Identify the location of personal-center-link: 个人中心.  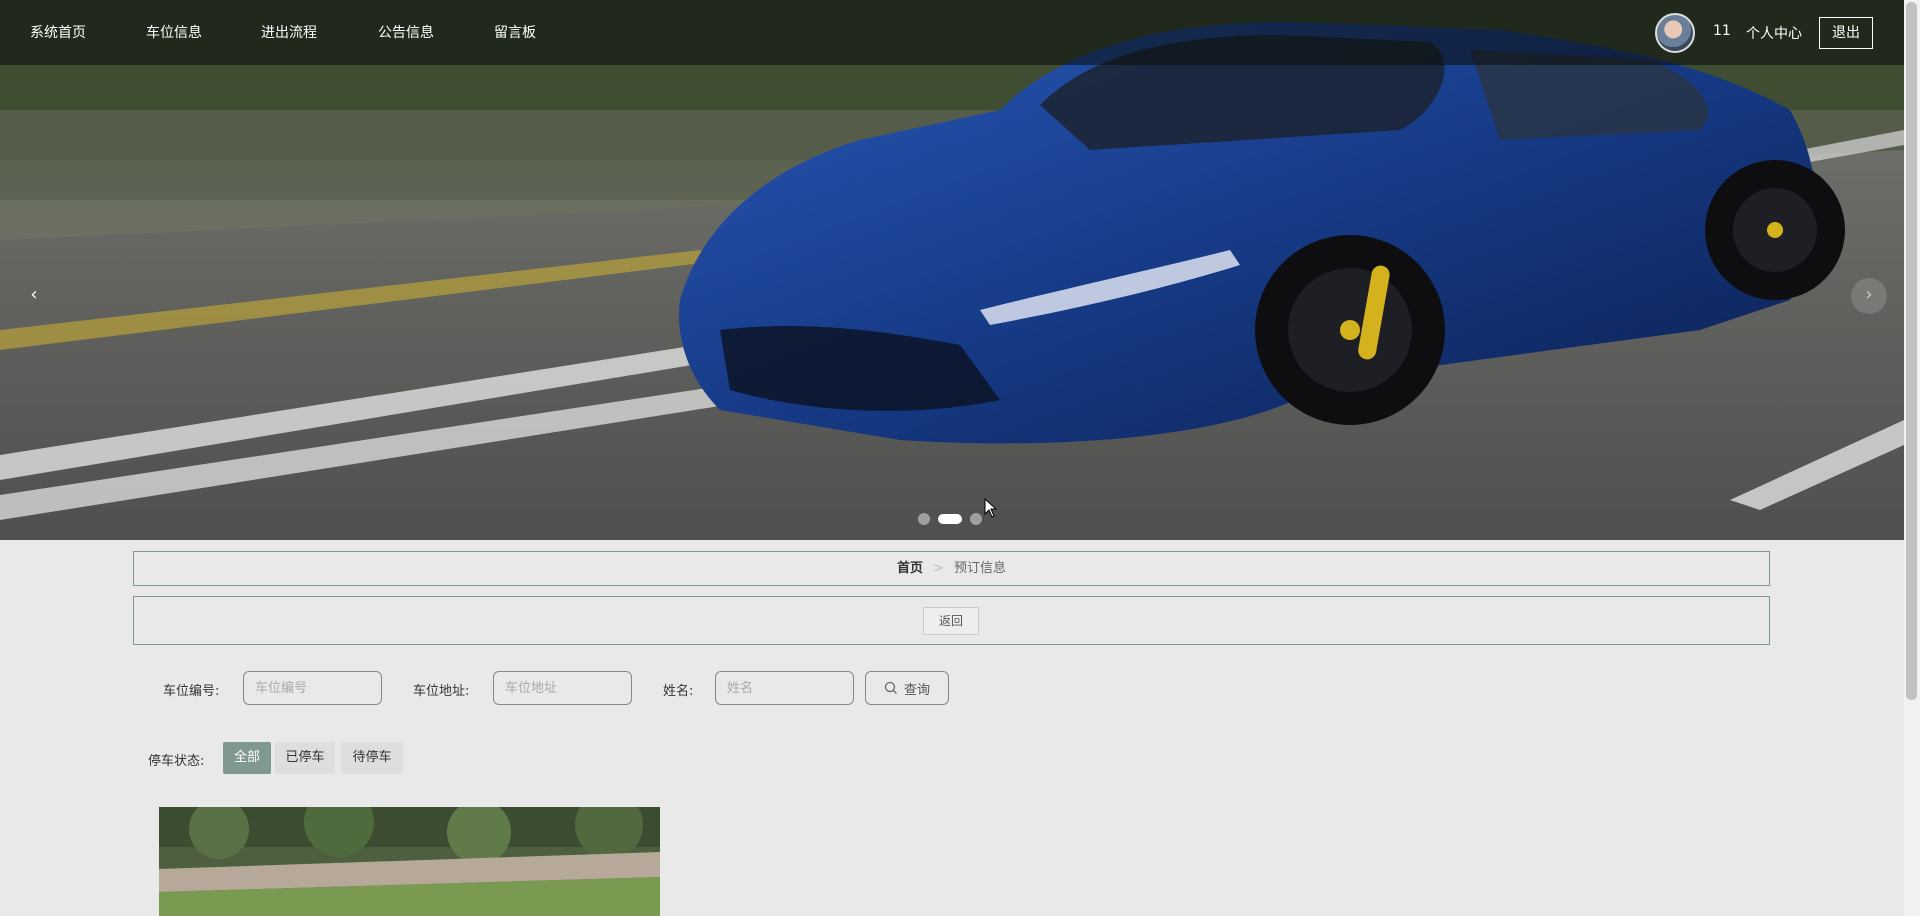
(1774, 33).